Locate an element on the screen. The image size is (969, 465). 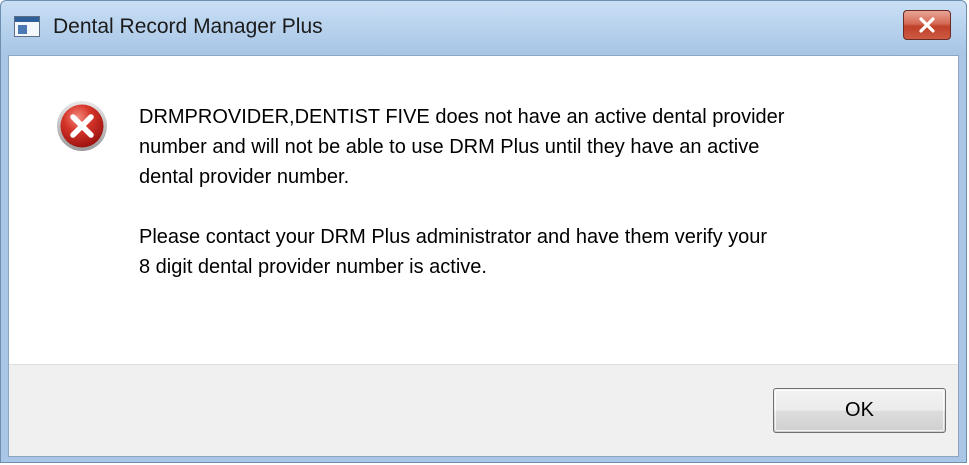
app-window-icon is located at coordinates (27, 26).